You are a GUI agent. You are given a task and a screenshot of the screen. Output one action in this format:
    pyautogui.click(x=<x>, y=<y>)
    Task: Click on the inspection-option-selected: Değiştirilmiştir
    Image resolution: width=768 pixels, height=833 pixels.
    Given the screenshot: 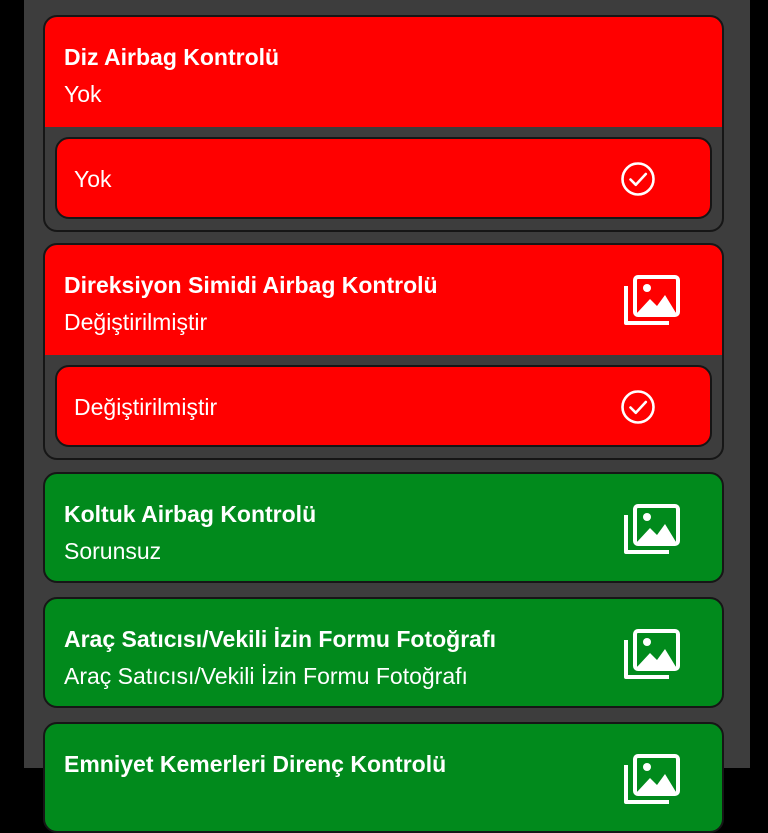 What is the action you would take?
    pyautogui.click(x=383, y=406)
    